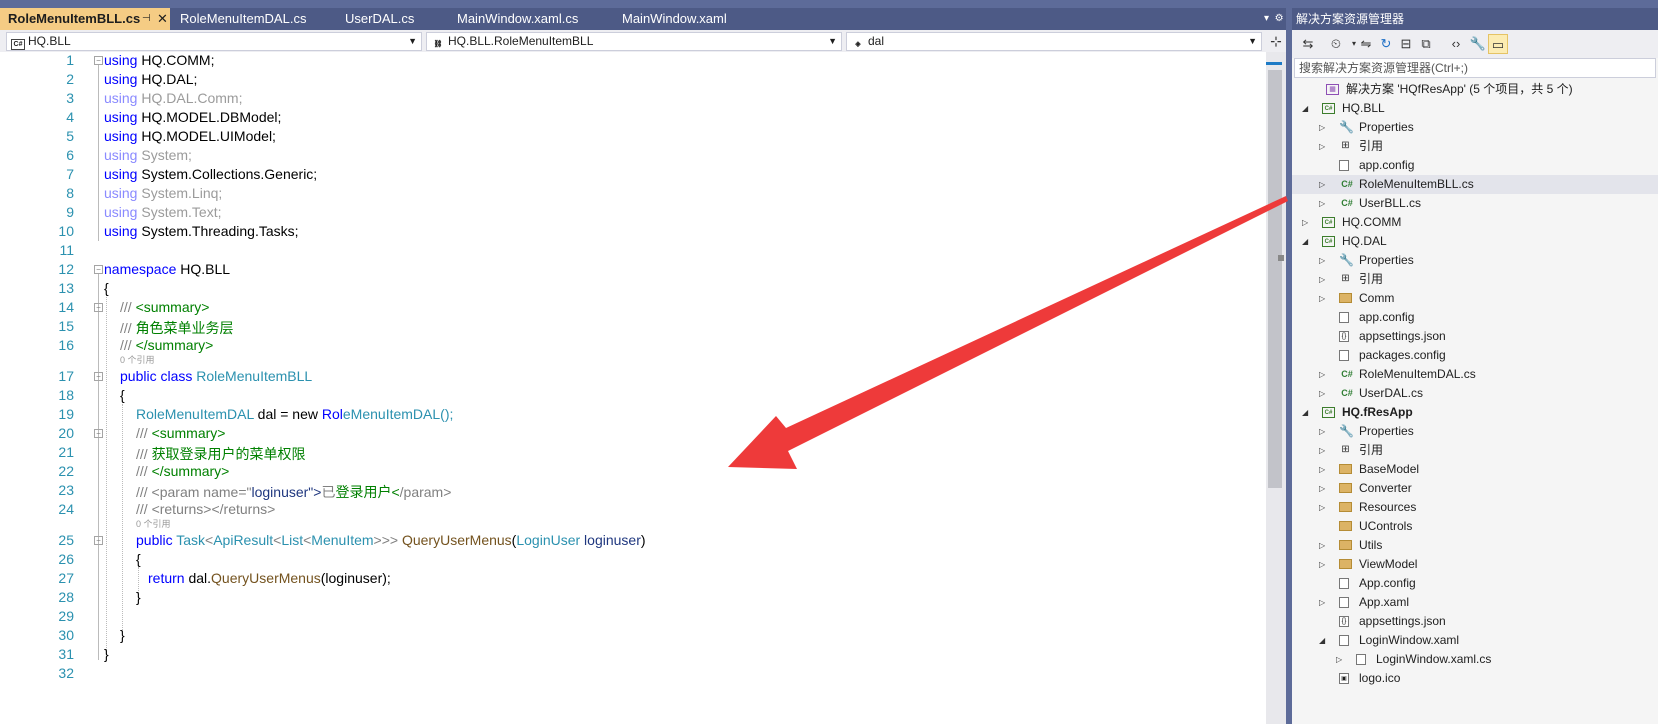 This screenshot has width=1658, height=724. What do you see at coordinates (1266, 18) in the screenshot?
I see `tab-dropdown-icon: ▾` at bounding box center [1266, 18].